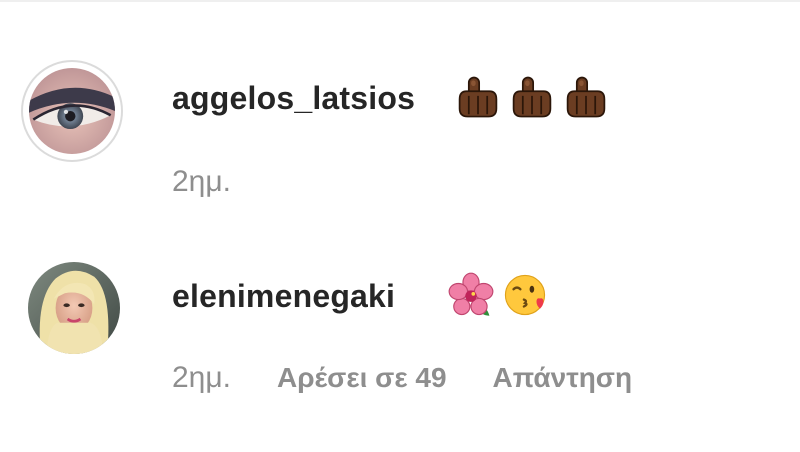 This screenshot has height=452, width=800. What do you see at coordinates (471, 295) in the screenshot?
I see `hibiscus-emoji-icon` at bounding box center [471, 295].